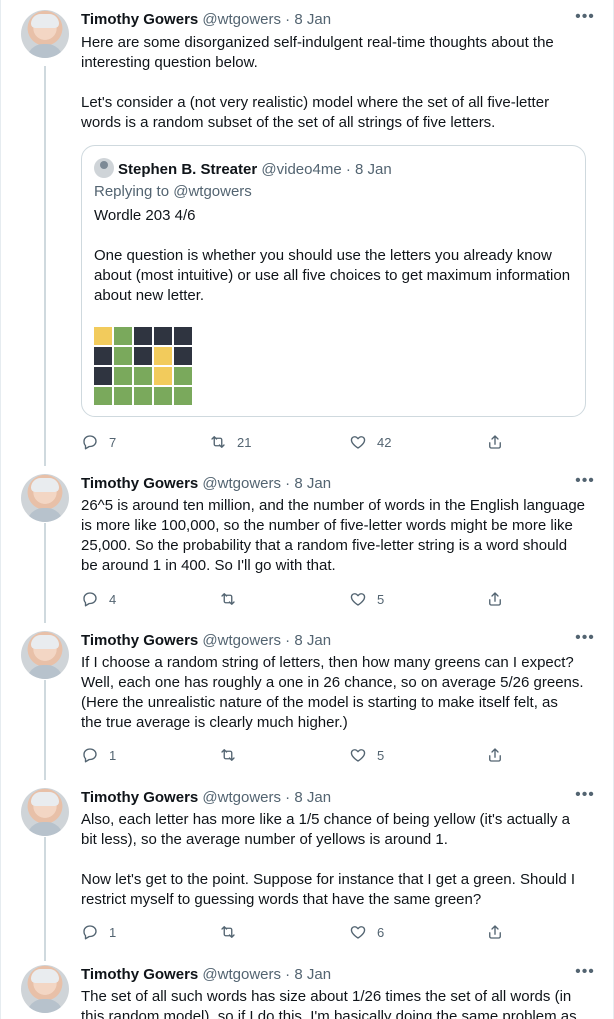 The width and height of the screenshot is (614, 1019). What do you see at coordinates (384, 442) in the screenshot?
I see `like-count: 42` at bounding box center [384, 442].